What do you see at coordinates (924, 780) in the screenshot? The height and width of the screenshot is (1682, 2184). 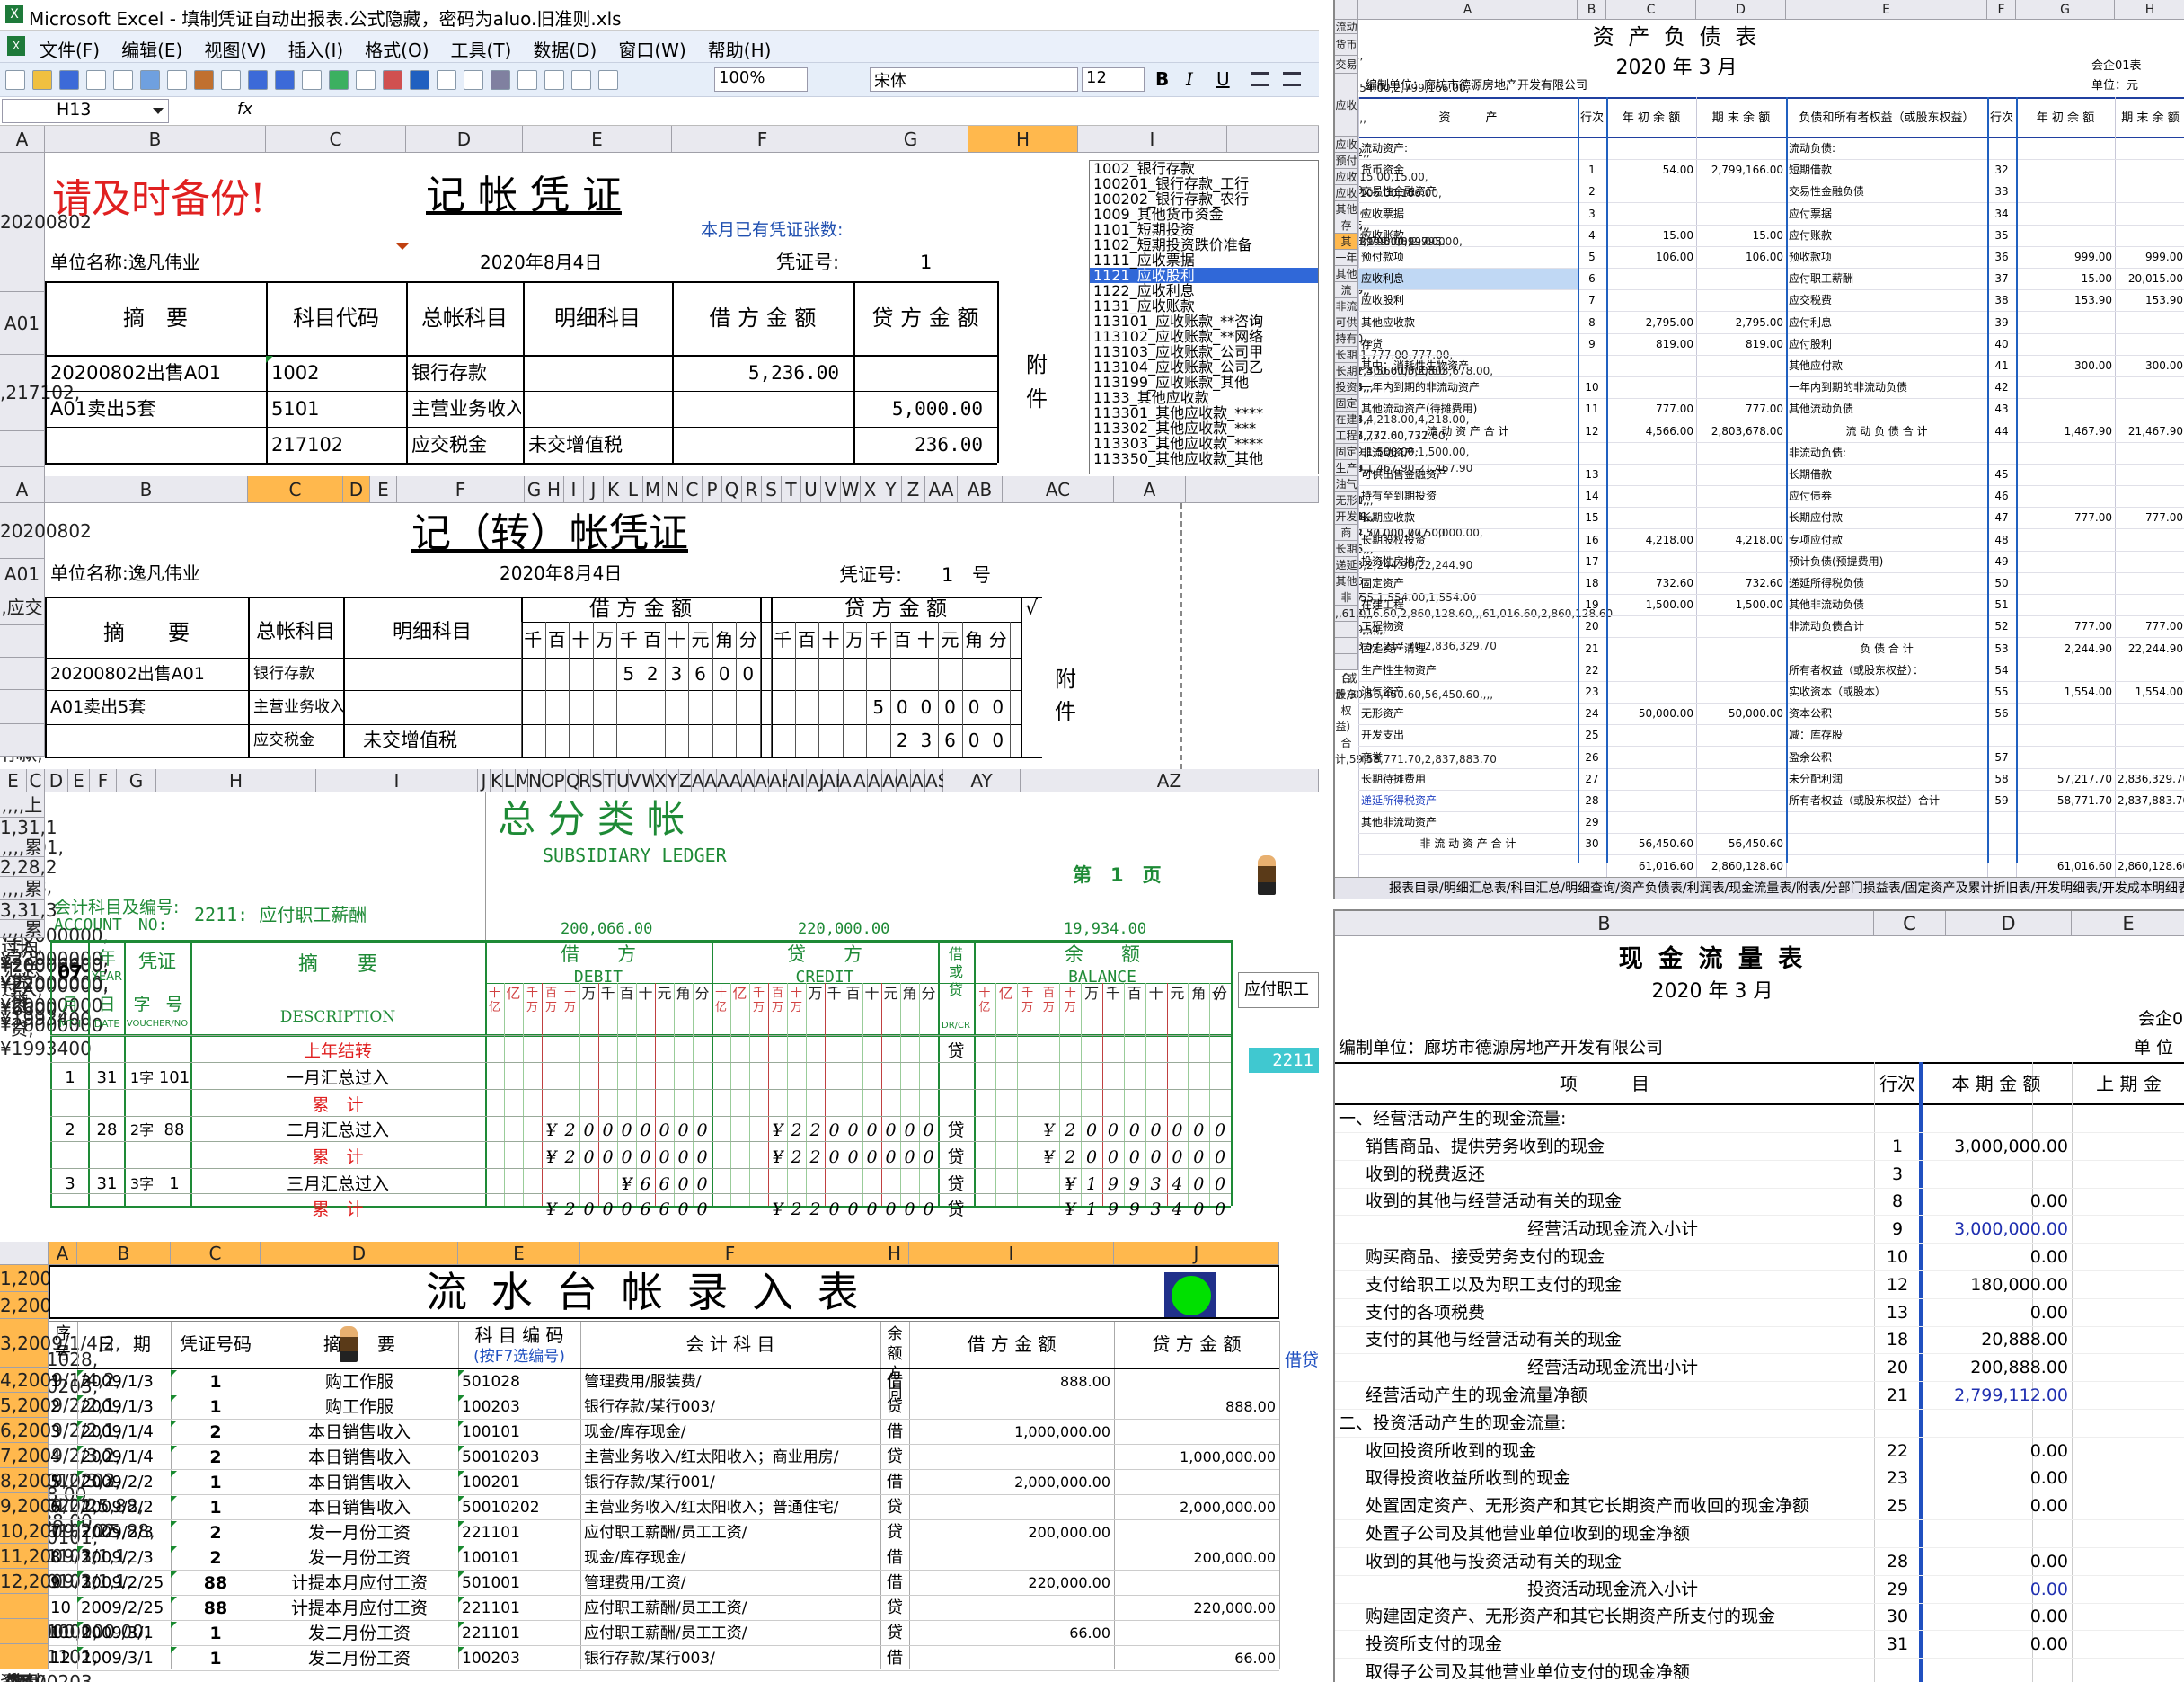 I see `column-header: AR` at bounding box center [924, 780].